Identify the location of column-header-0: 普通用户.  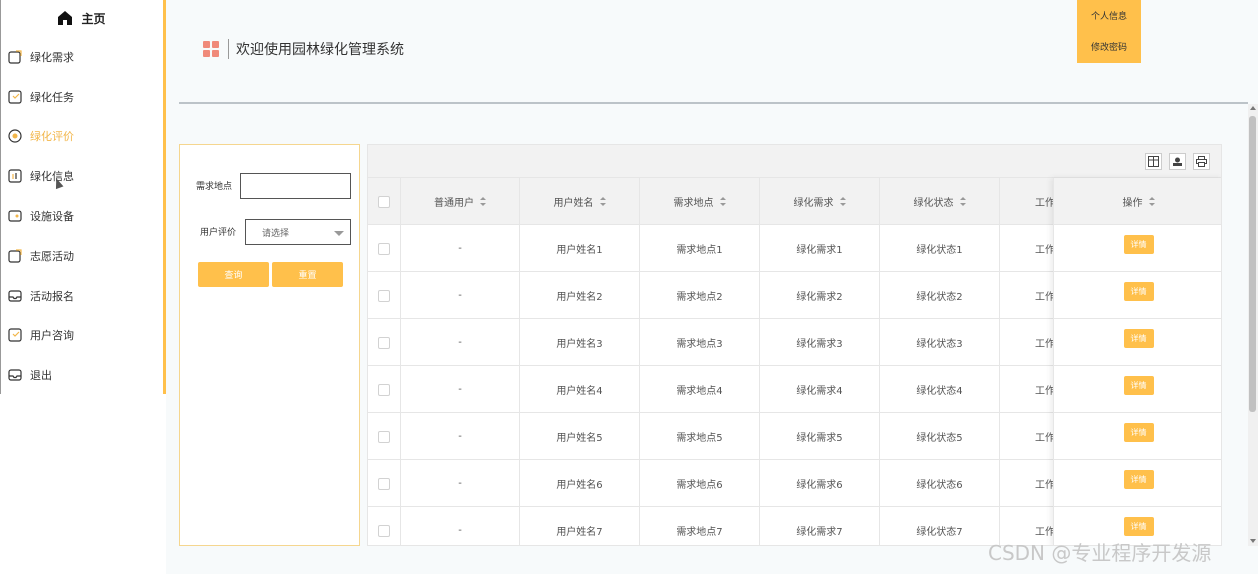
(460, 201).